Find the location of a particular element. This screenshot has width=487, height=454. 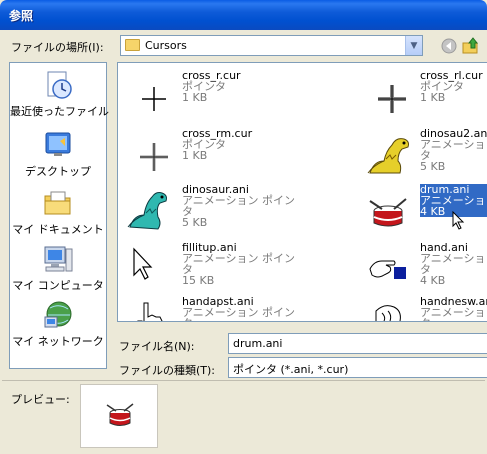

preview-label: プレビュー: is located at coordinates (40, 399).